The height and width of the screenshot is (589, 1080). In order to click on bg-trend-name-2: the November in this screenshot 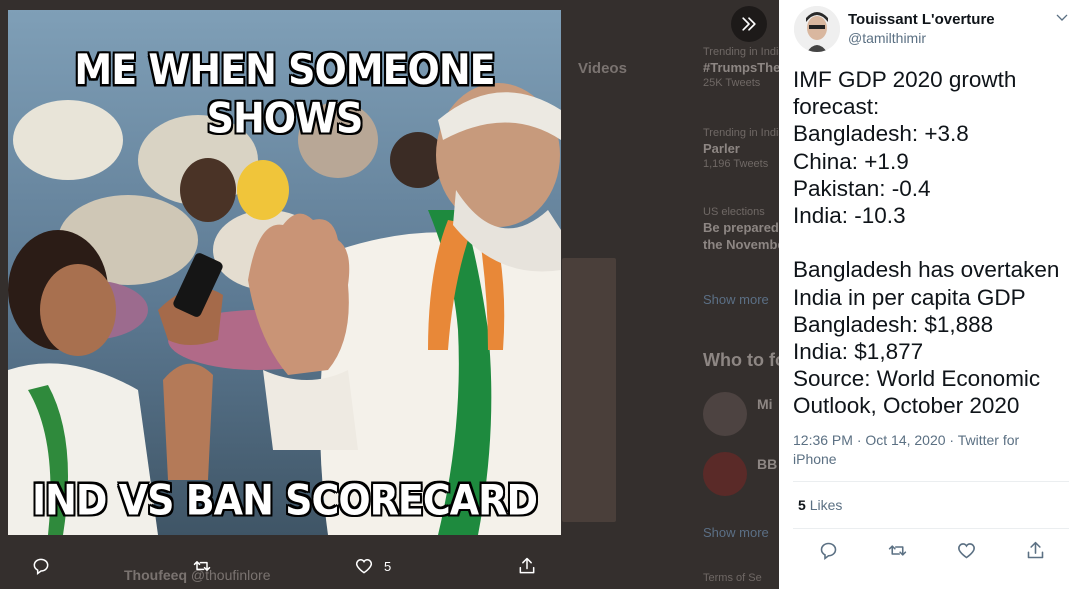, I will do `click(741, 244)`.